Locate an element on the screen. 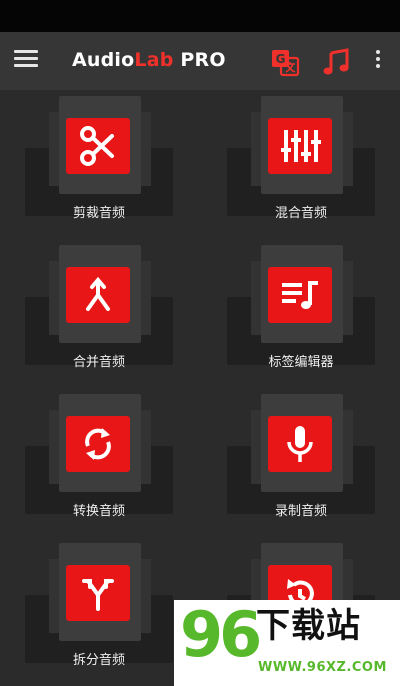 The width and height of the screenshot is (400, 686). tool-card-split: 拆分音频 is located at coordinates (99, 605).